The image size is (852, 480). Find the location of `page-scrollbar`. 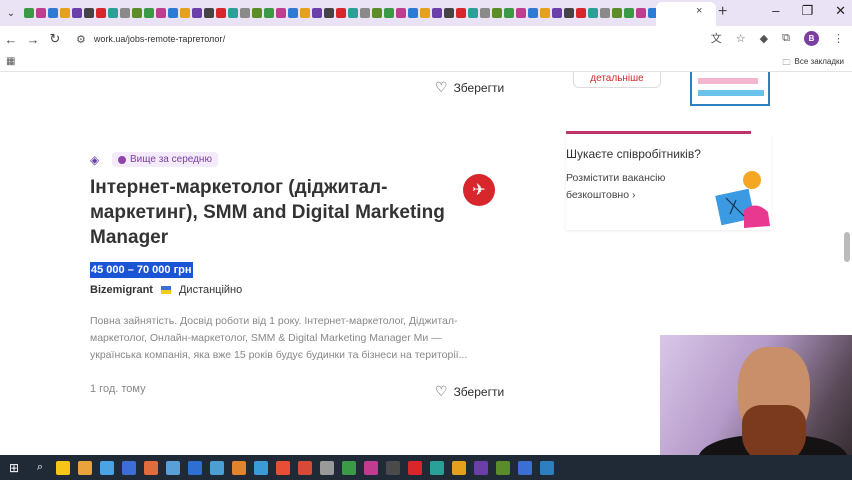

page-scrollbar is located at coordinates (847, 247).